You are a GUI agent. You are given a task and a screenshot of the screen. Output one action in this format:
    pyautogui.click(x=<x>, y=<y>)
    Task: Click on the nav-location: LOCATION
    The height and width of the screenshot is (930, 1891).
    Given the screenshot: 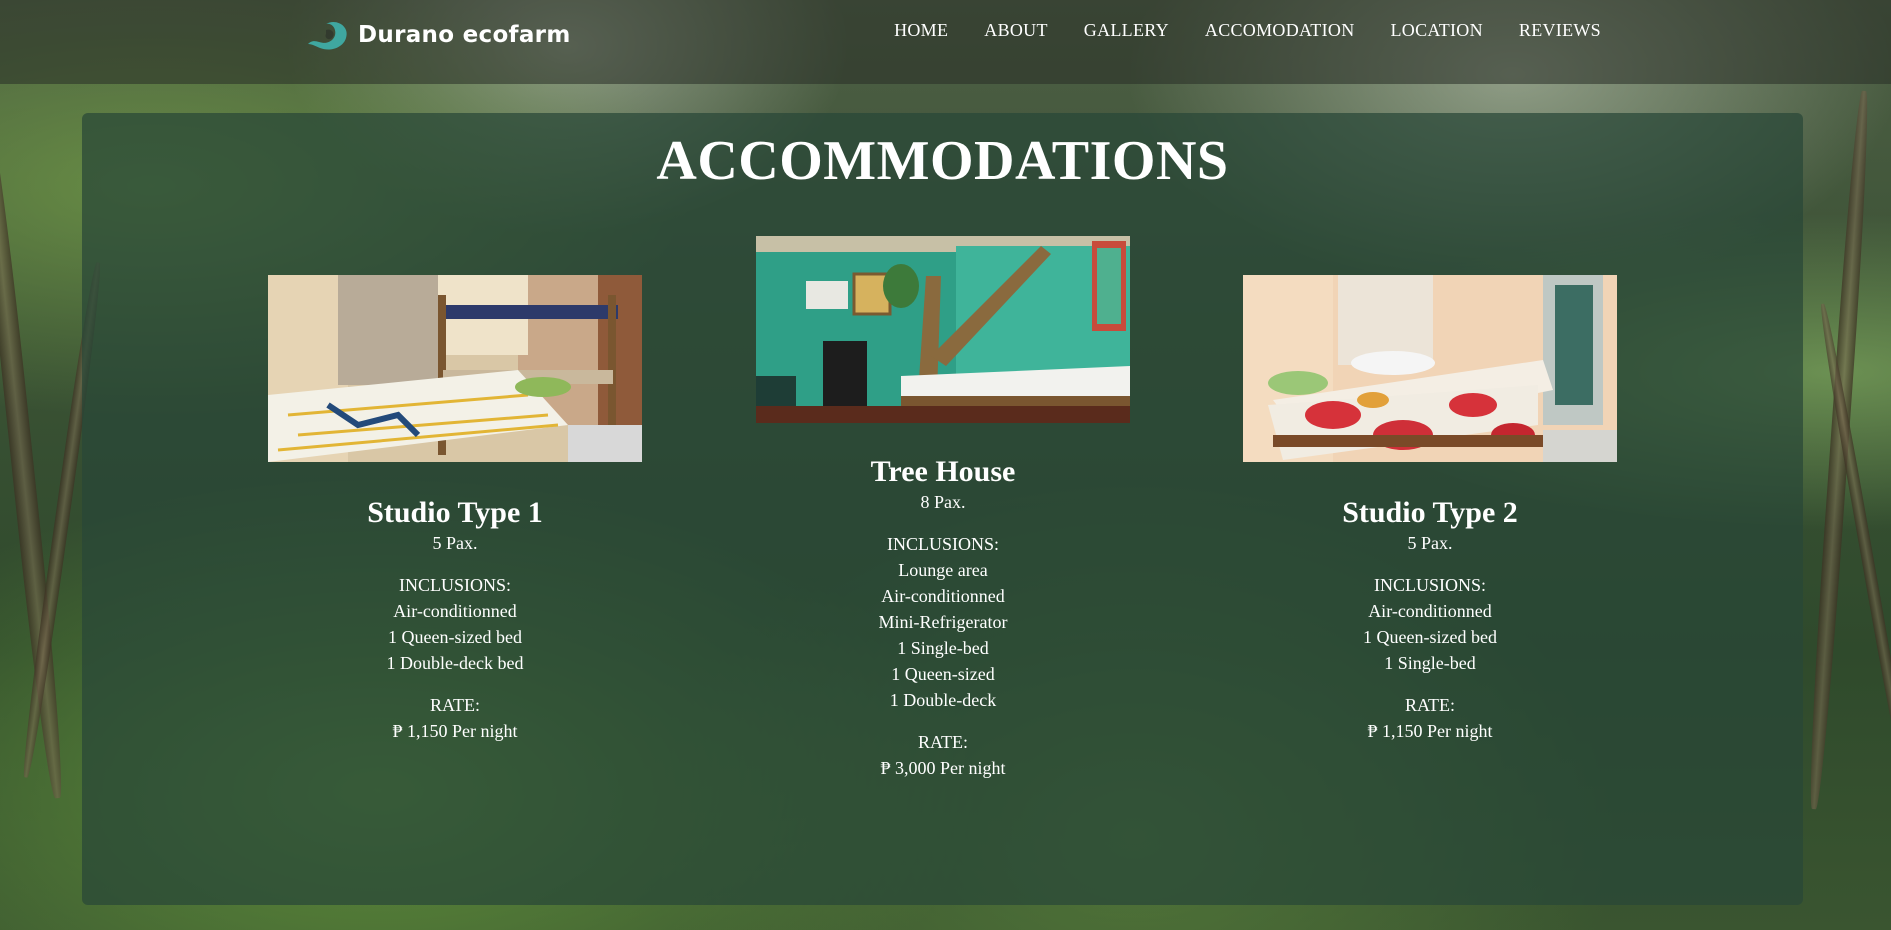 What is the action you would take?
    pyautogui.click(x=1437, y=30)
    